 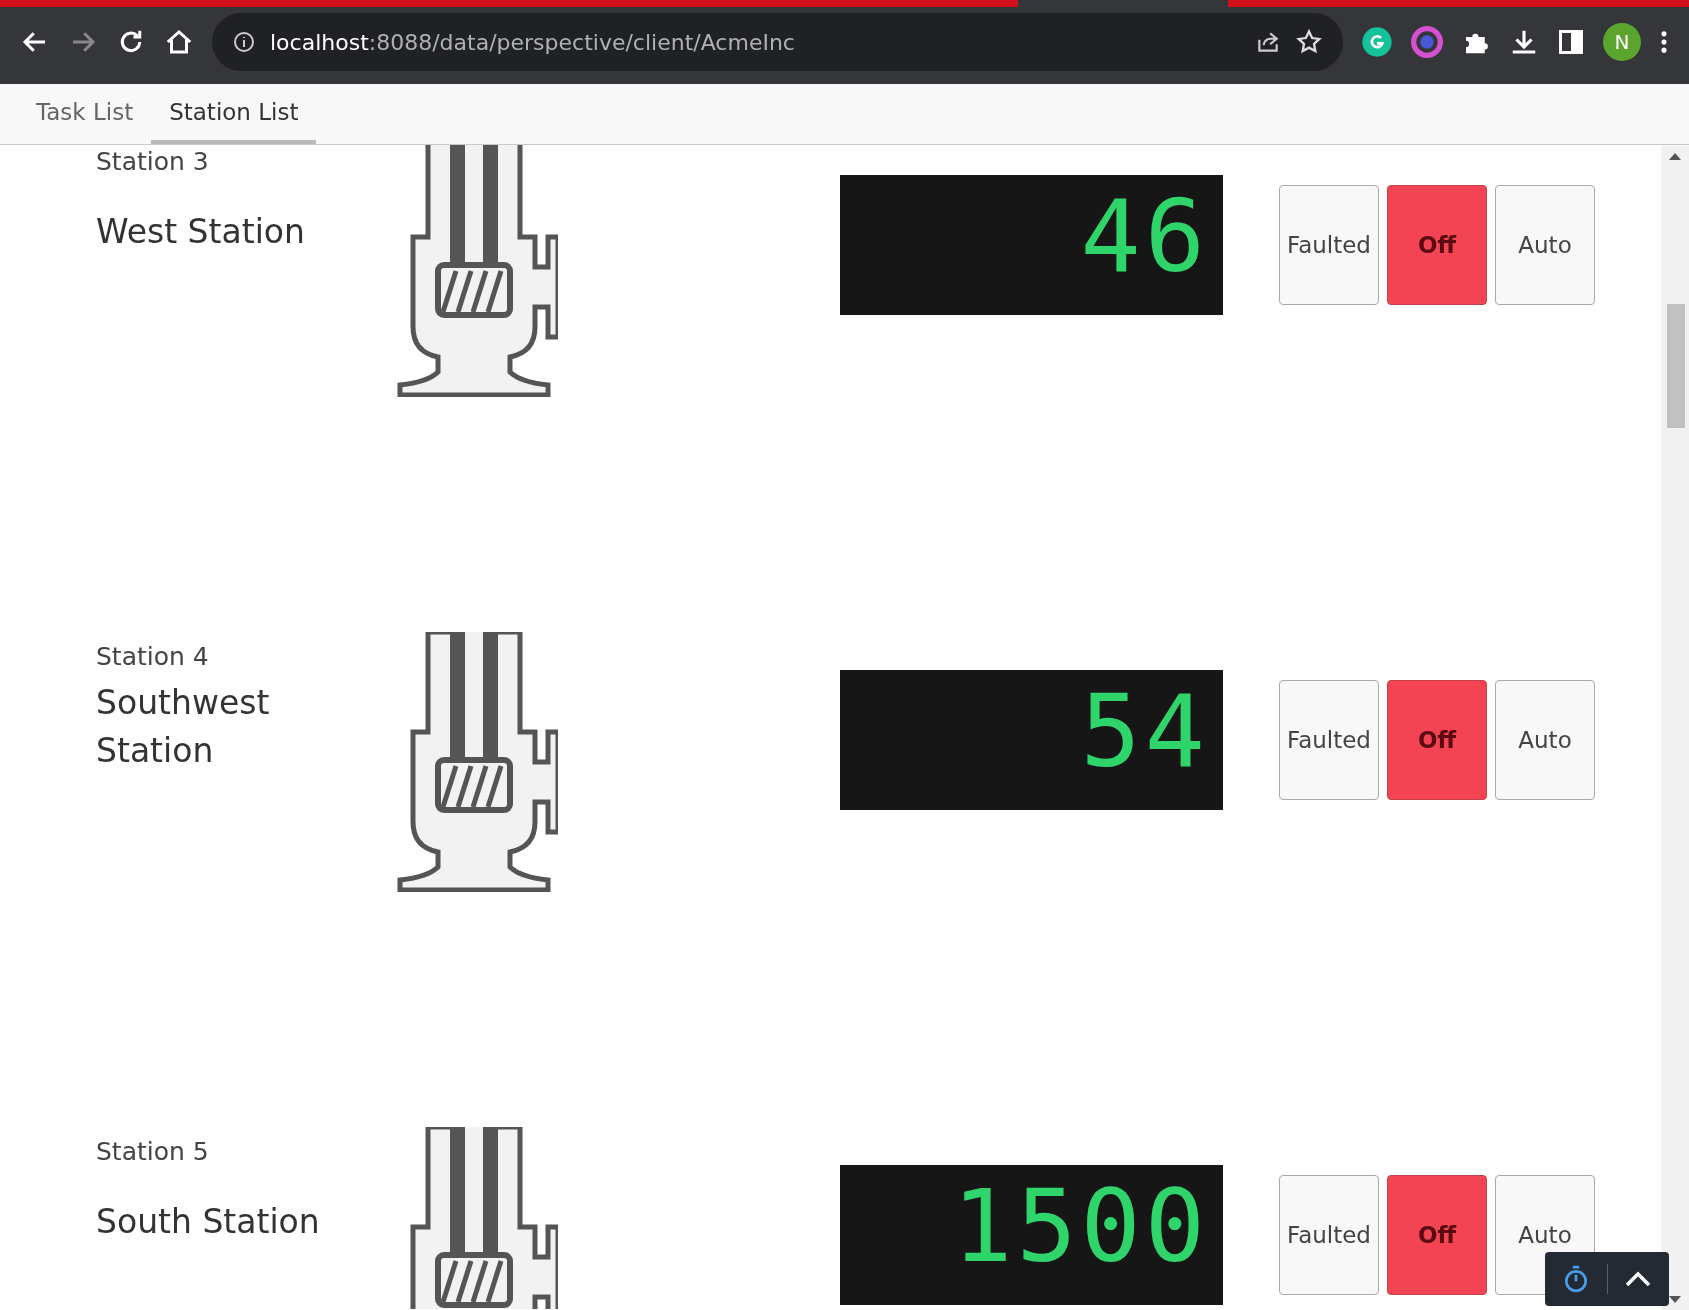 I want to click on side-panel-icon, so click(x=1571, y=42).